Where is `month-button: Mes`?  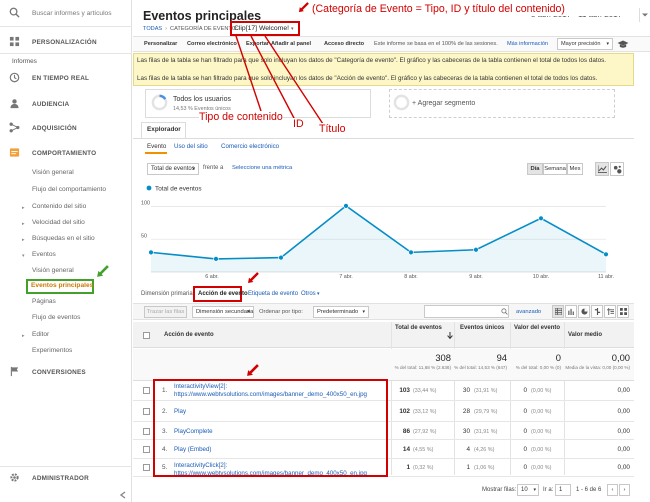
month-button: Mes is located at coordinates (575, 169).